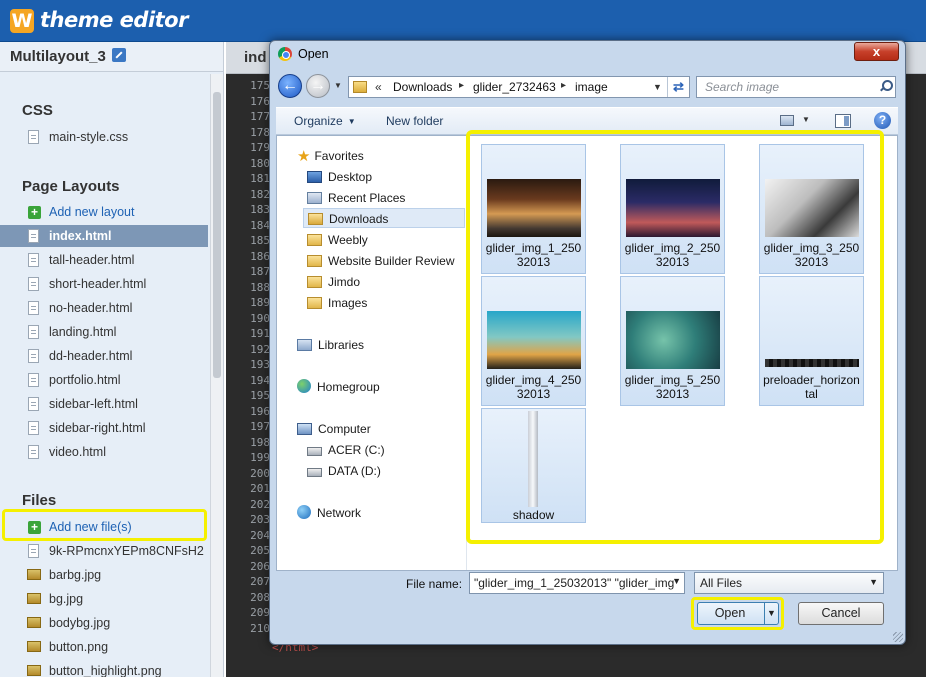 The image size is (926, 678). What do you see at coordinates (104, 623) in the screenshot?
I see `sidebar-file-item: bodybg.jpg` at bounding box center [104, 623].